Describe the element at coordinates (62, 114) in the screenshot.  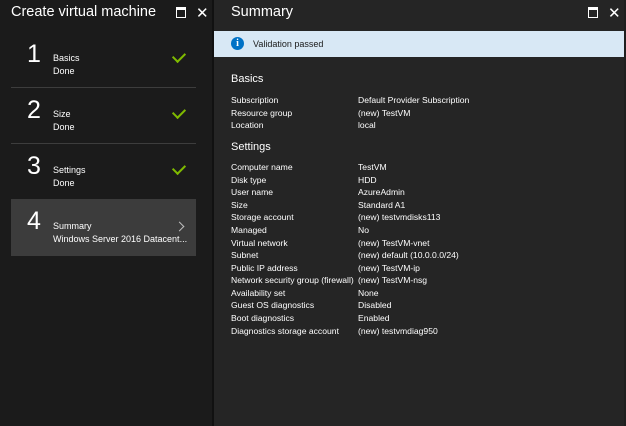
I see `step-name: Size` at that location.